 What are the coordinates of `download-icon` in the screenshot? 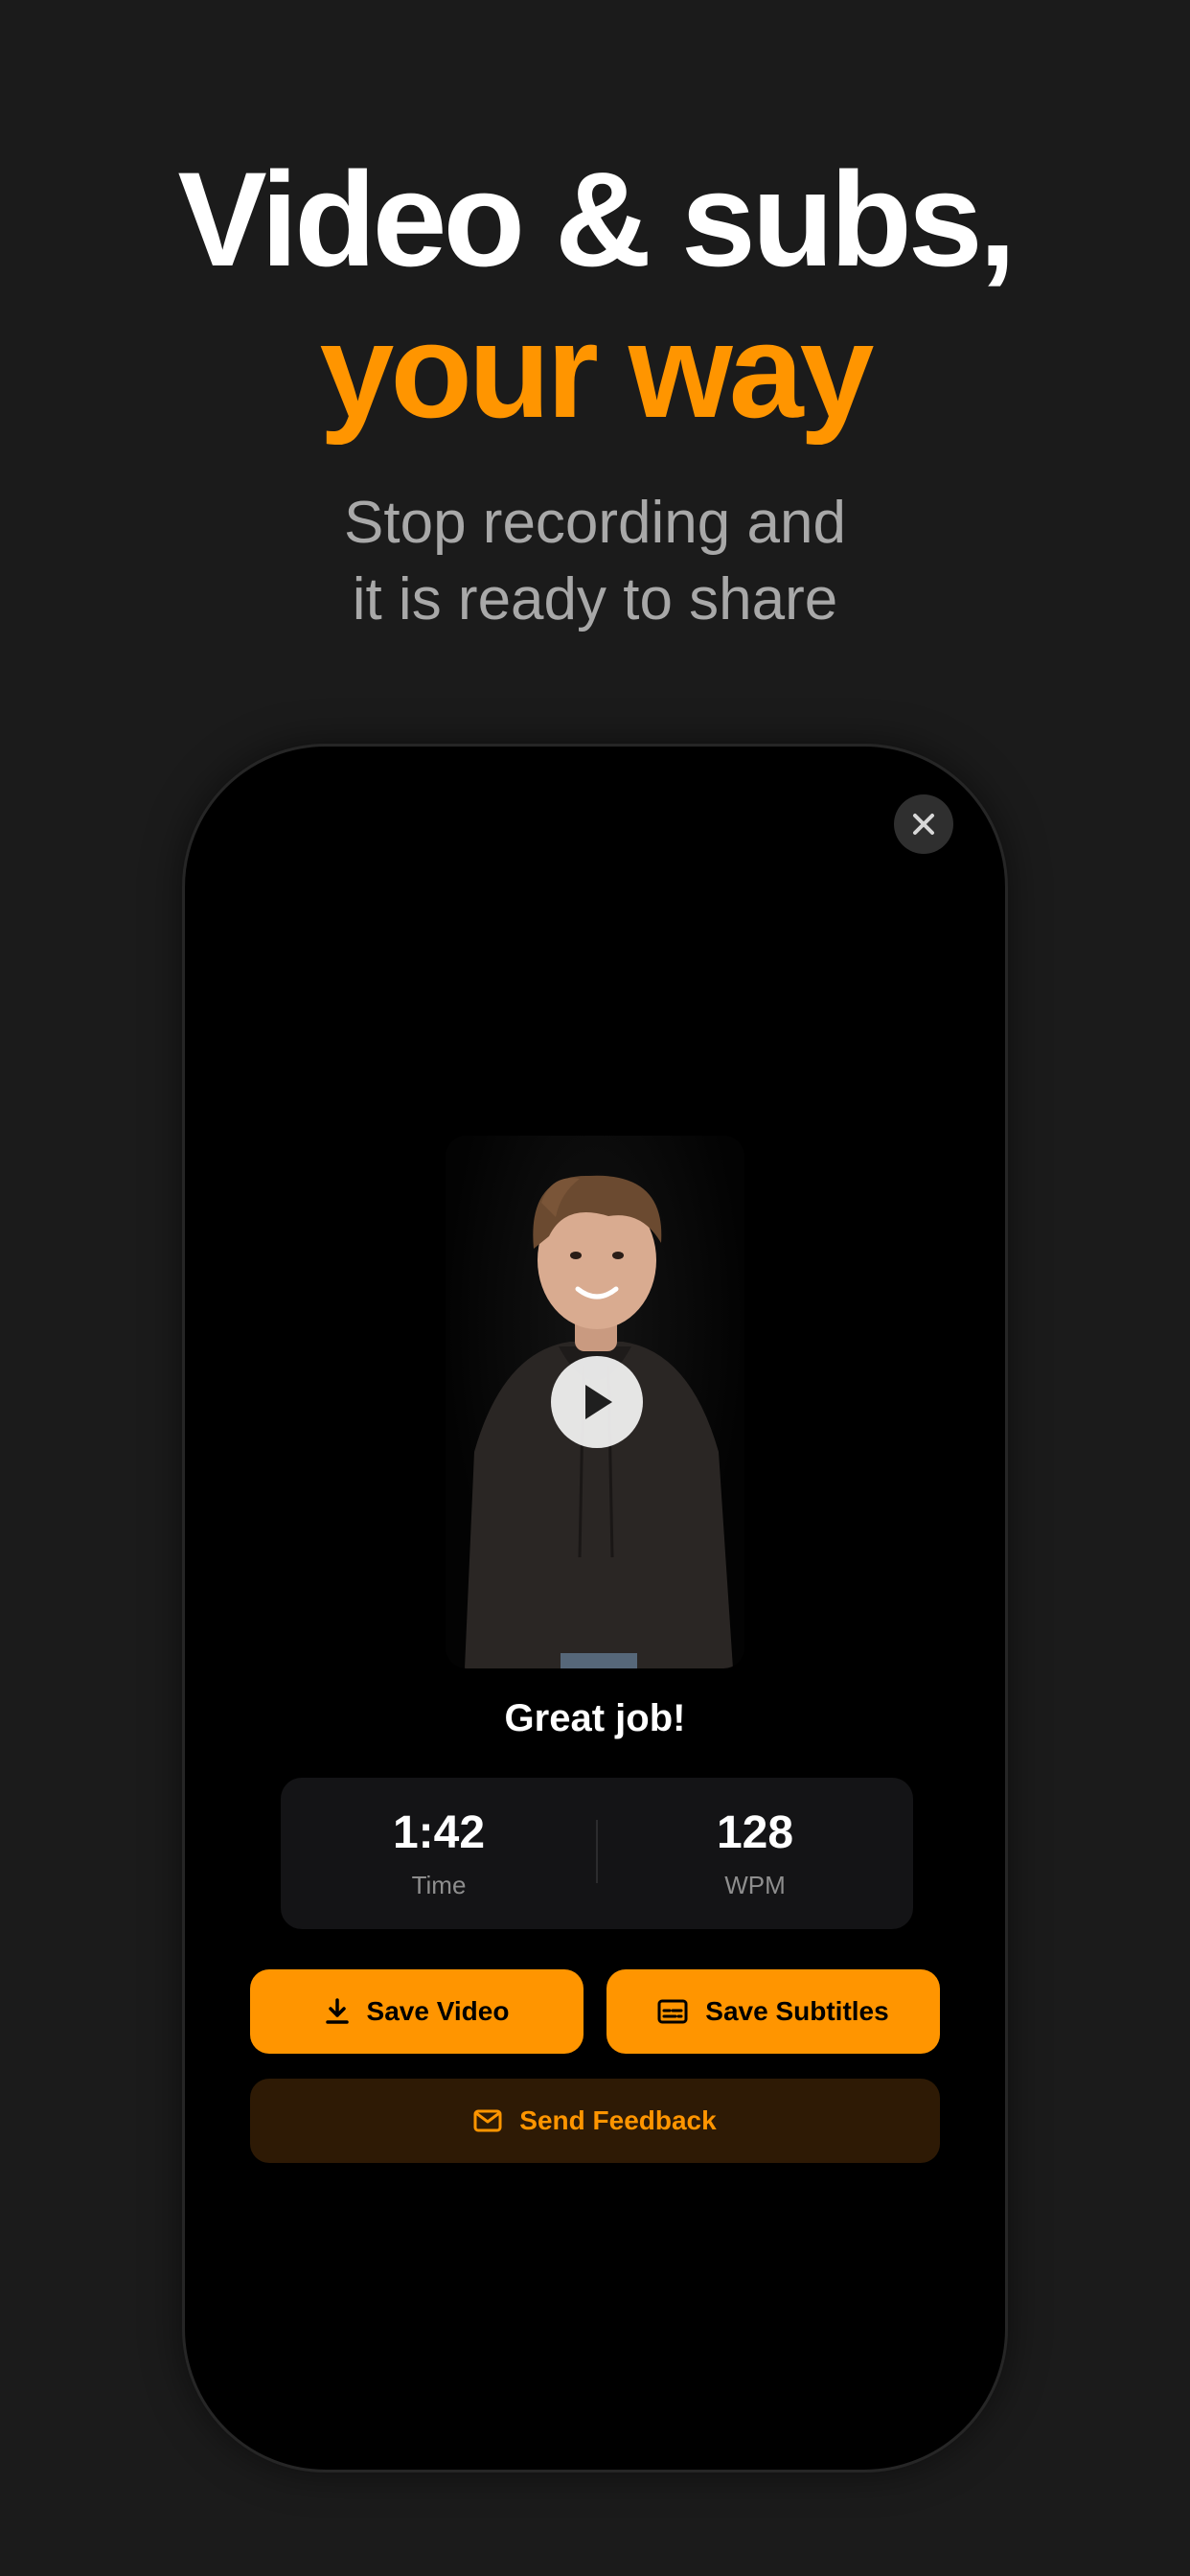 It's located at (337, 2011).